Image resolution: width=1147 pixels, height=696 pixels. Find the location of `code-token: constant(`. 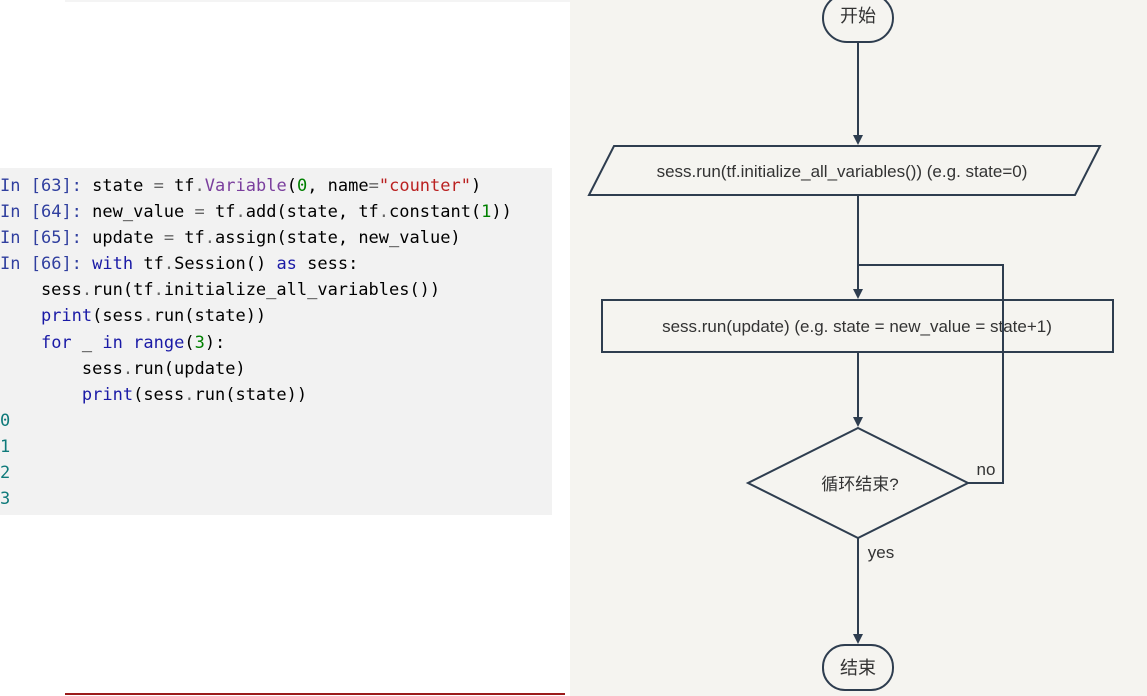

code-token: constant( is located at coordinates (435, 212).